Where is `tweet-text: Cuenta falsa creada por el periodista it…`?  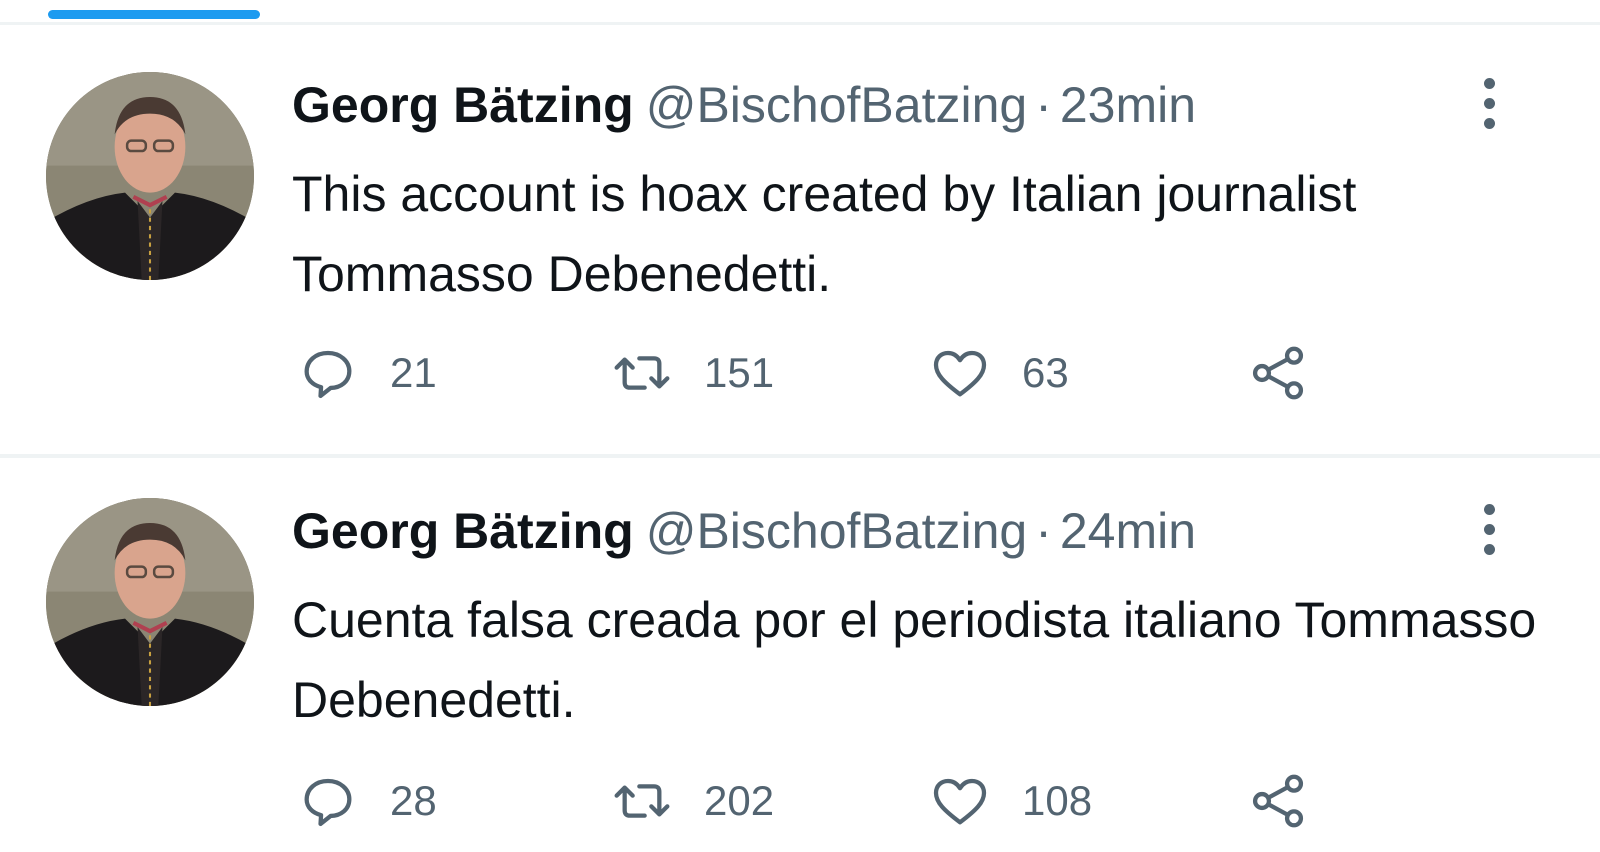
tweet-text: Cuenta falsa creada por el periodista it… is located at coordinates (914, 660).